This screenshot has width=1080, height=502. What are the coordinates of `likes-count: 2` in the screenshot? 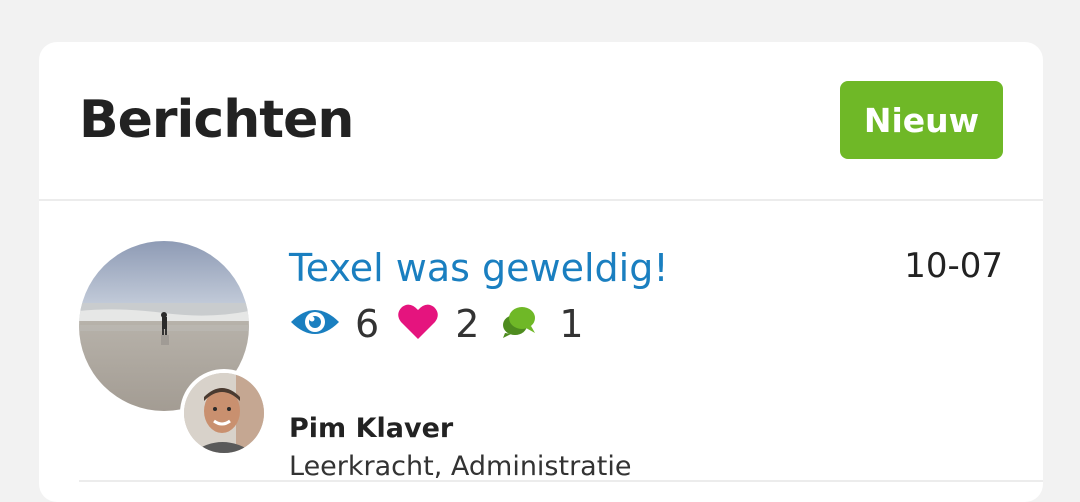 It's located at (467, 324).